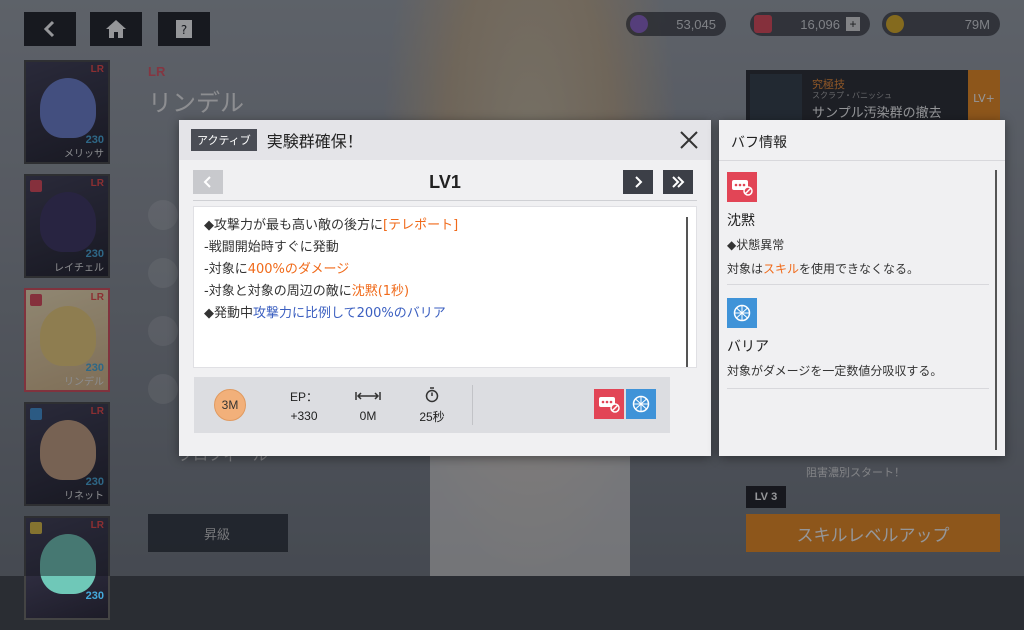 The height and width of the screenshot is (630, 1024). Describe the element at coordinates (228, 313) in the screenshot. I see `description-text: ◆発動中` at that location.